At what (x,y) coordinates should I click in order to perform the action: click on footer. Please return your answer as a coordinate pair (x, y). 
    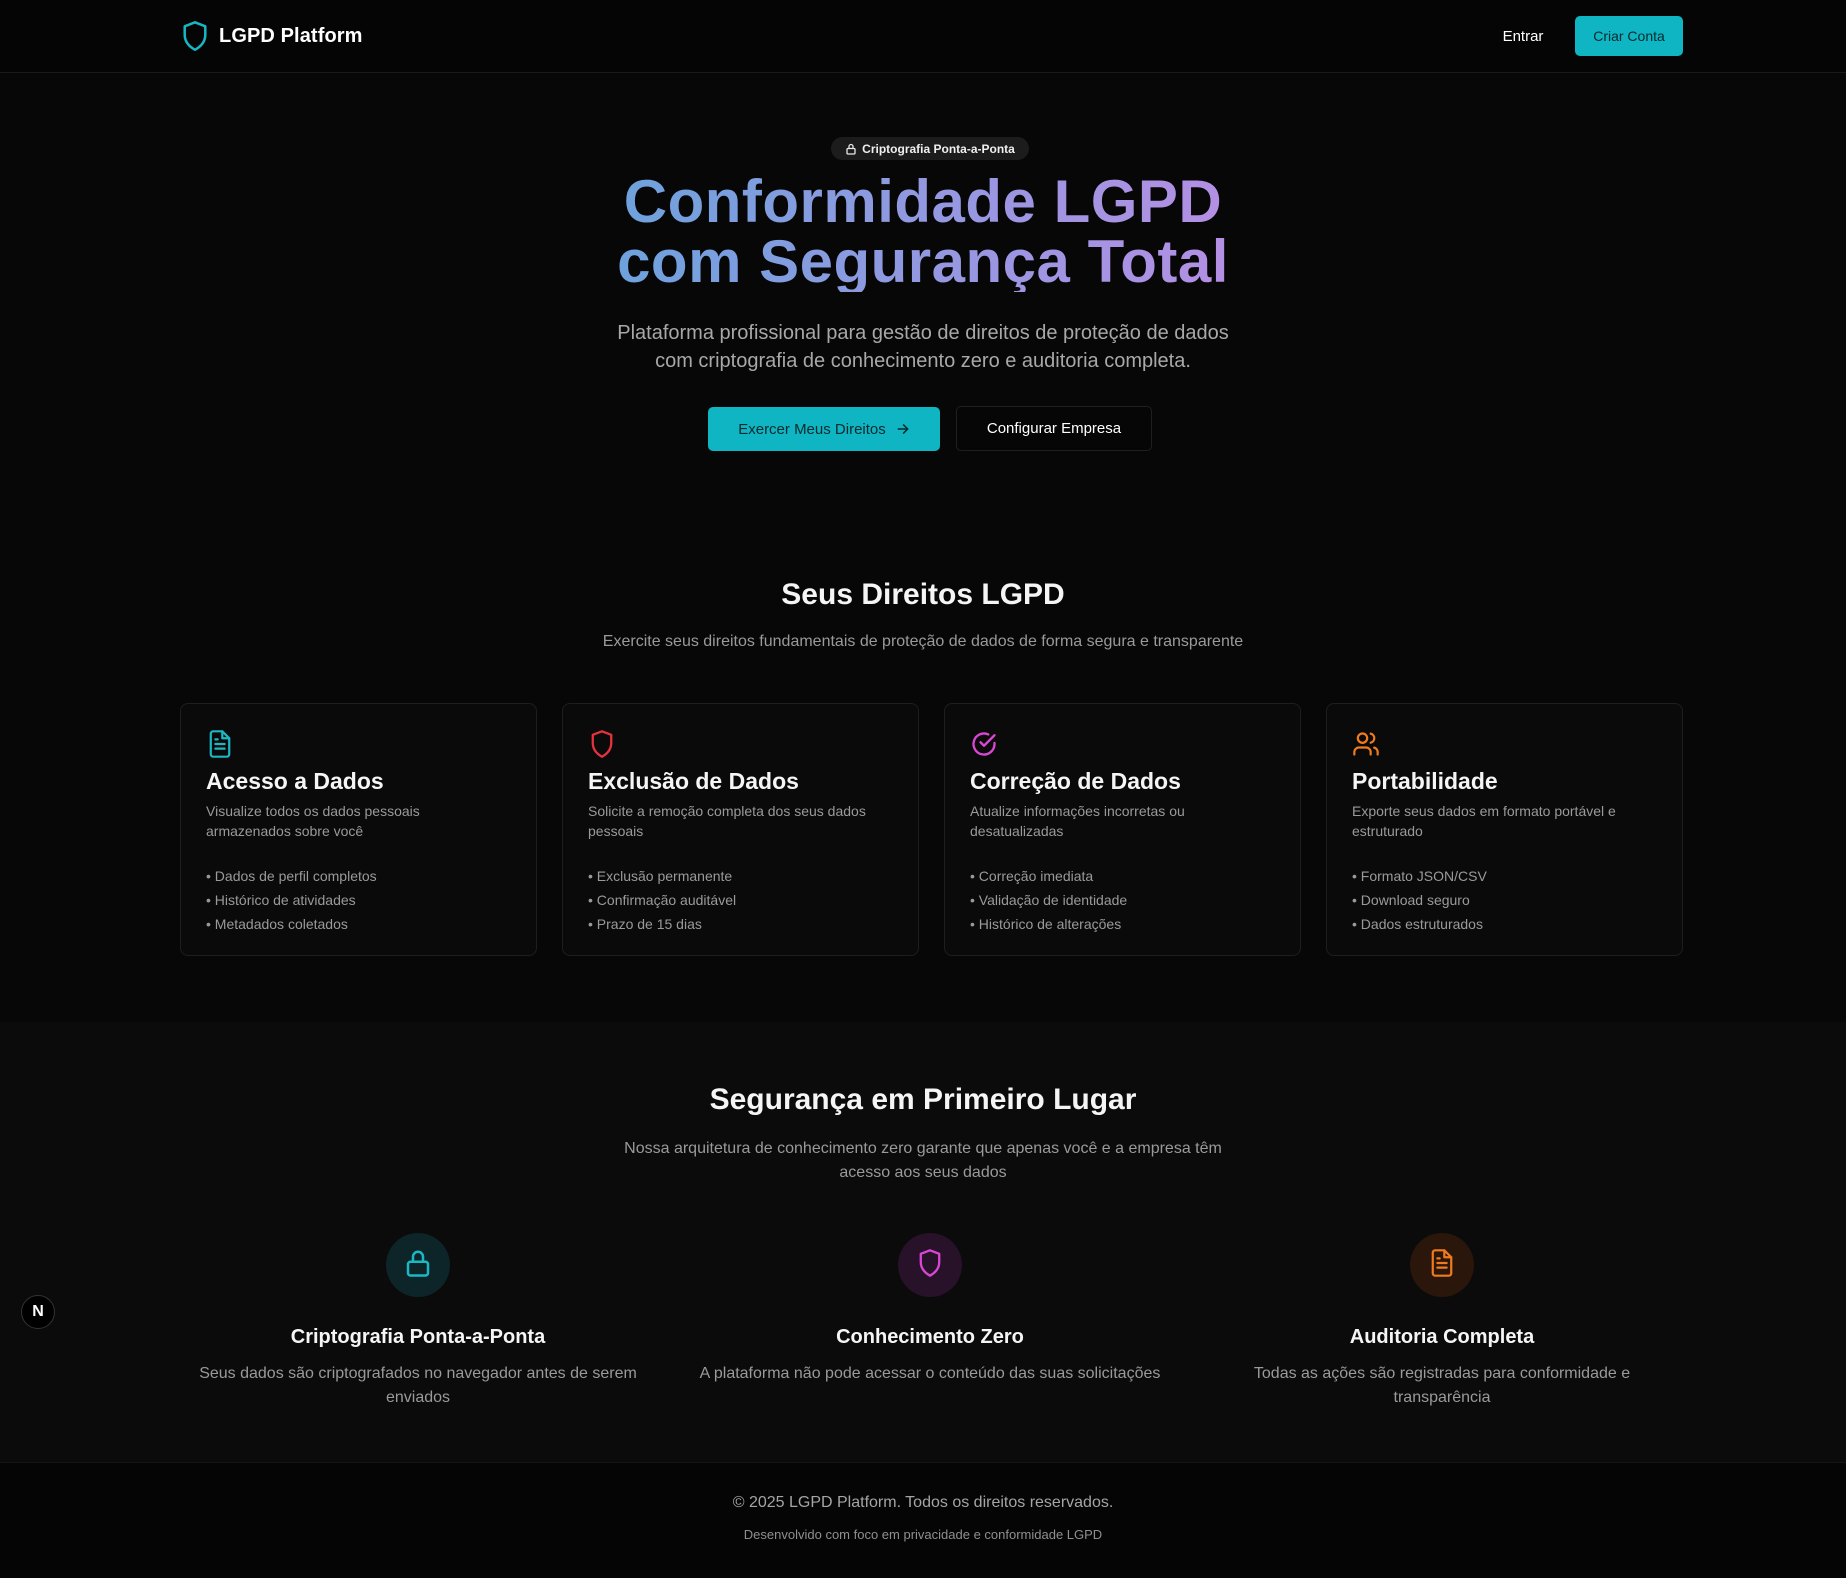
    Looking at the image, I should click on (923, 1520).